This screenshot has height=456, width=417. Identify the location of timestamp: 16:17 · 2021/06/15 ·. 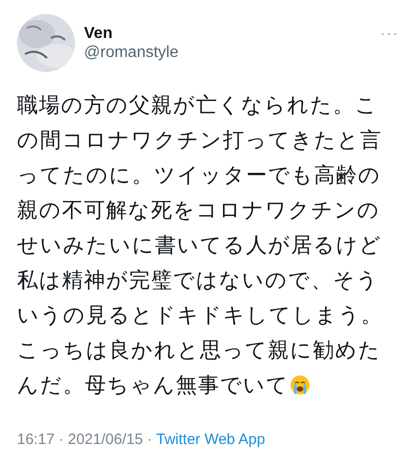
(84, 439).